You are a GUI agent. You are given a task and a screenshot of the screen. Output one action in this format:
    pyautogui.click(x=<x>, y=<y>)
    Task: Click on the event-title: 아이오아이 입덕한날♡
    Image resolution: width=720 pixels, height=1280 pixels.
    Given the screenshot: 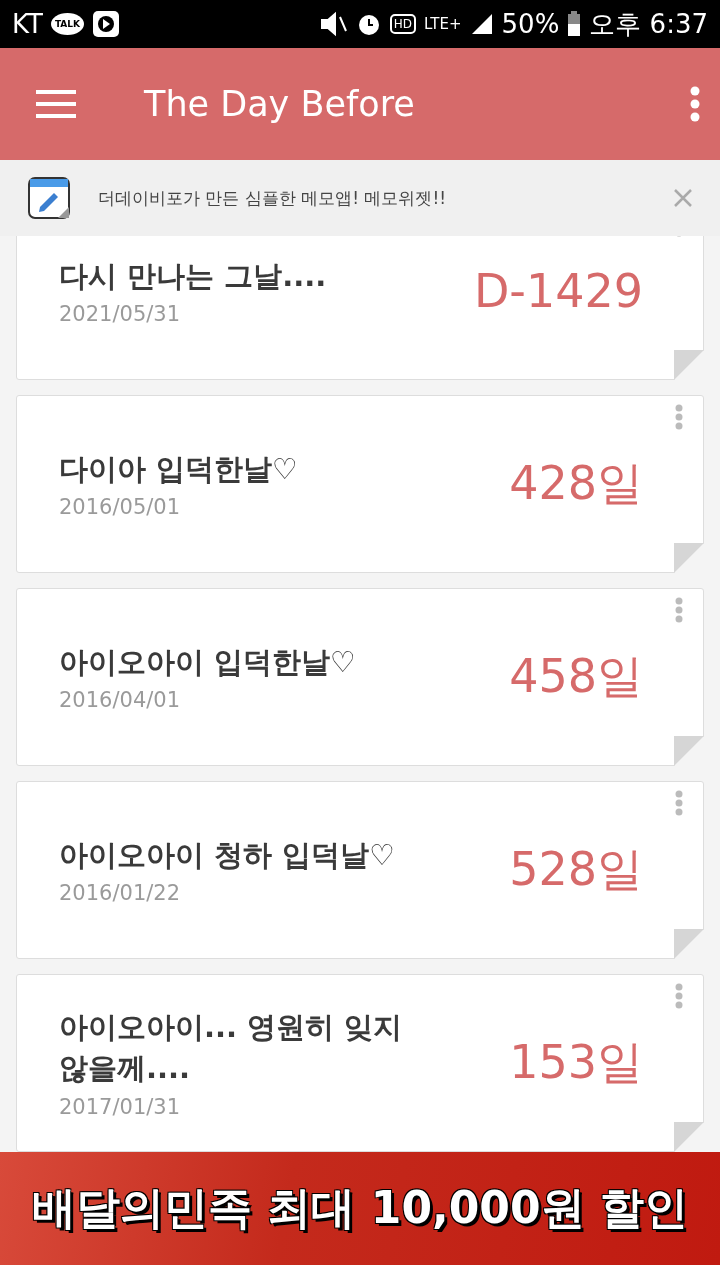 What is the action you would take?
    pyautogui.click(x=208, y=662)
    